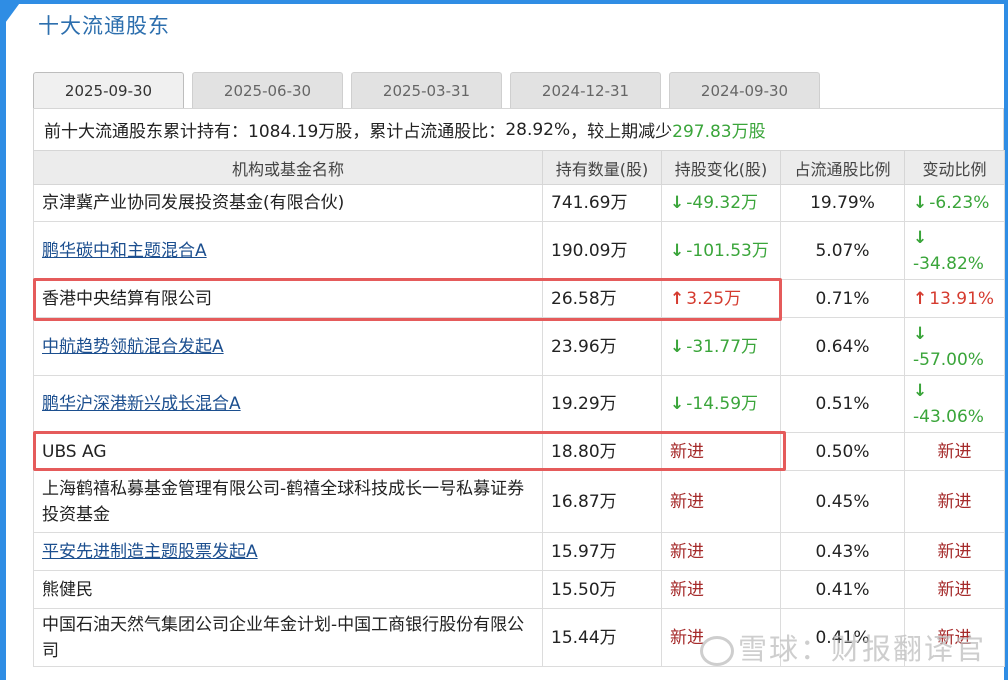  I want to click on tab-3: 2024-12-31, so click(585, 90).